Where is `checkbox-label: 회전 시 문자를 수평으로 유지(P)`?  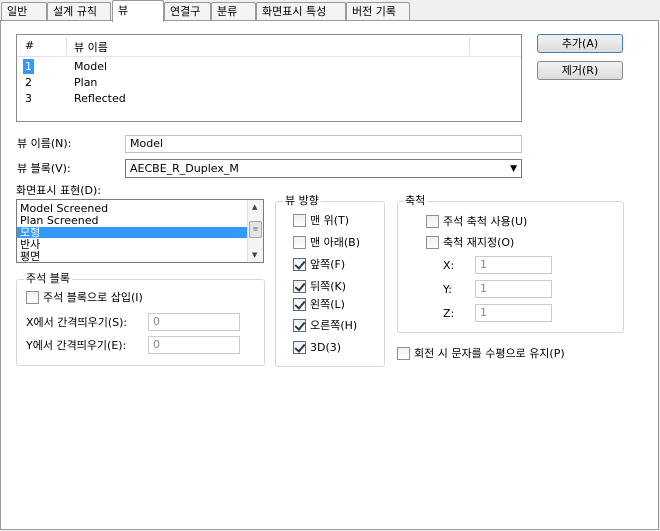 checkbox-label: 회전 시 문자를 수평으로 유지(P) is located at coordinates (489, 353).